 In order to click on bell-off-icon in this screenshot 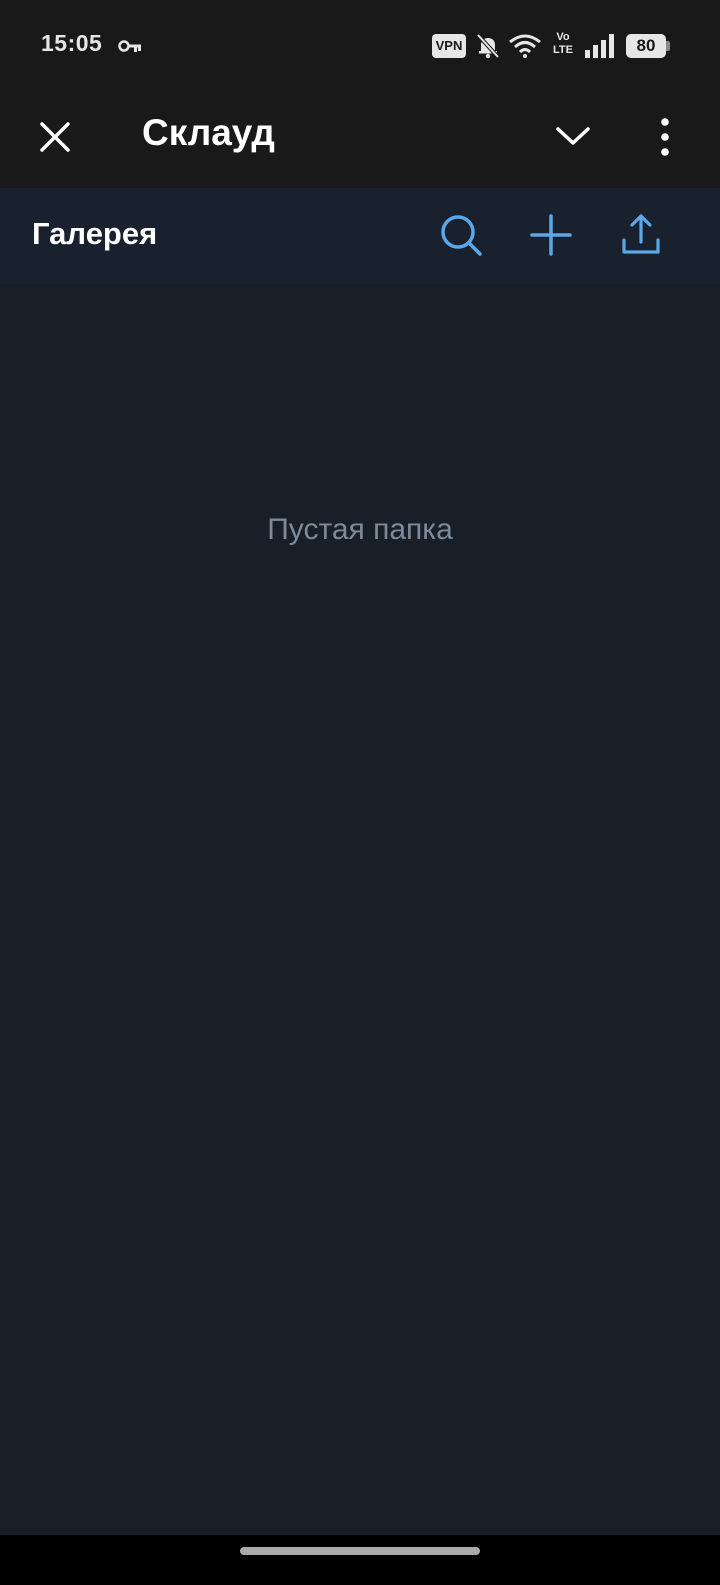, I will do `click(488, 46)`.